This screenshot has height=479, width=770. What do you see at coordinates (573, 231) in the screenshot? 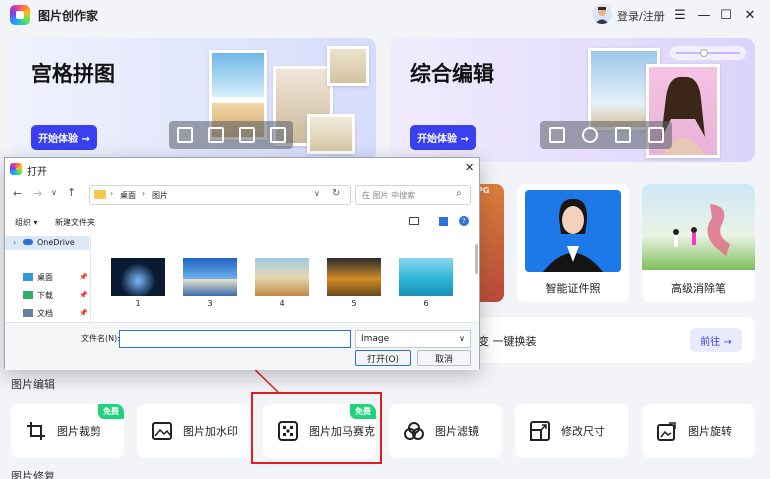
I see `idphoto-image` at bounding box center [573, 231].